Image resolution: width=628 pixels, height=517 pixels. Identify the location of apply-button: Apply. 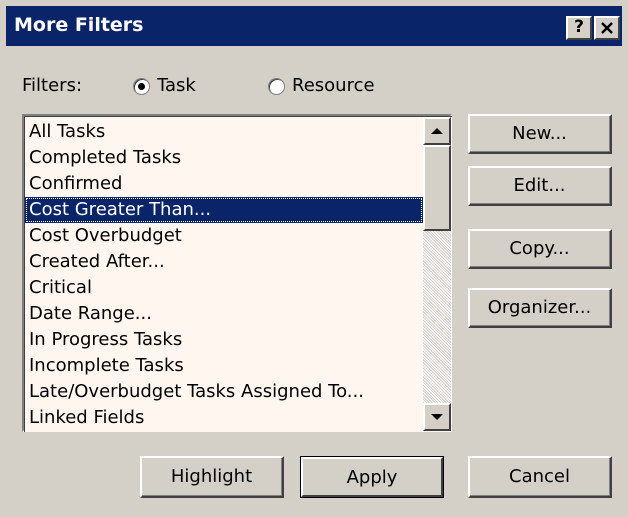
(372, 477).